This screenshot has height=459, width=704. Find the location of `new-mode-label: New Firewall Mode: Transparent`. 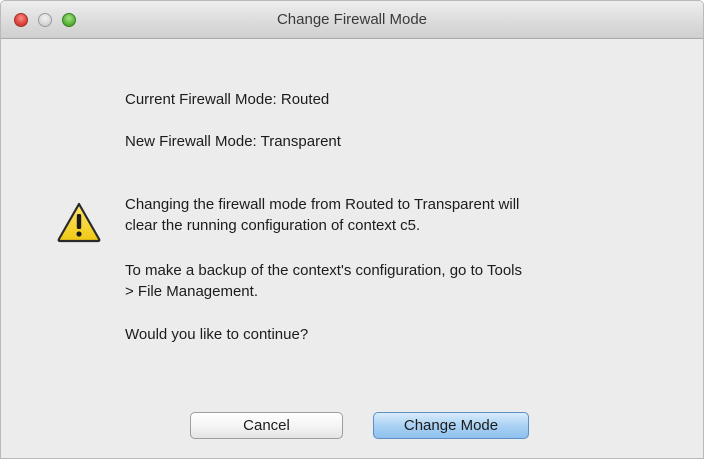

new-mode-label: New Firewall Mode: Transparent is located at coordinates (233, 141).